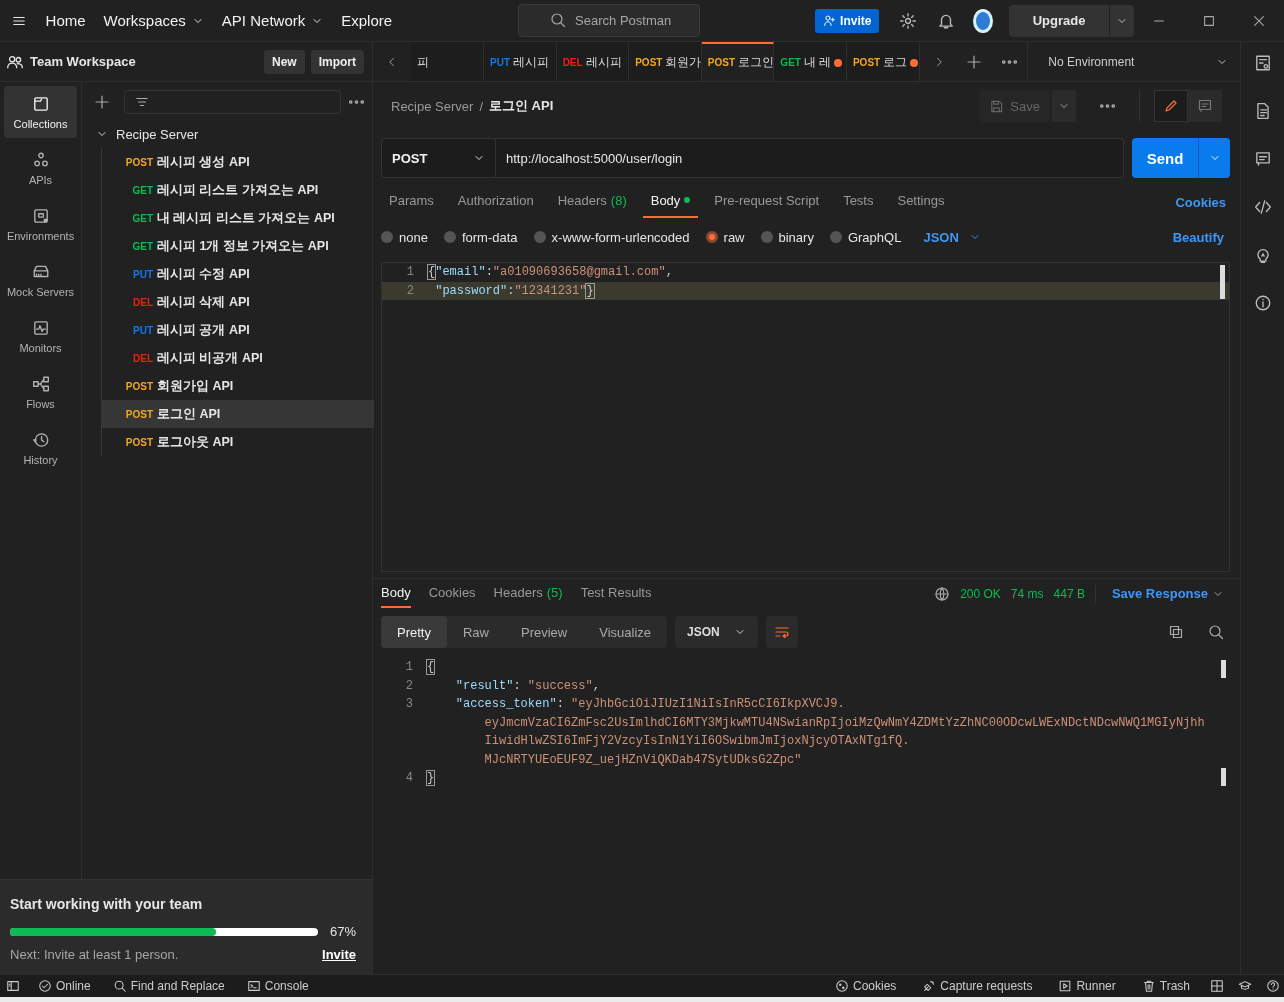  What do you see at coordinates (13, 986) in the screenshot?
I see `sidebar-toggle-icon` at bounding box center [13, 986].